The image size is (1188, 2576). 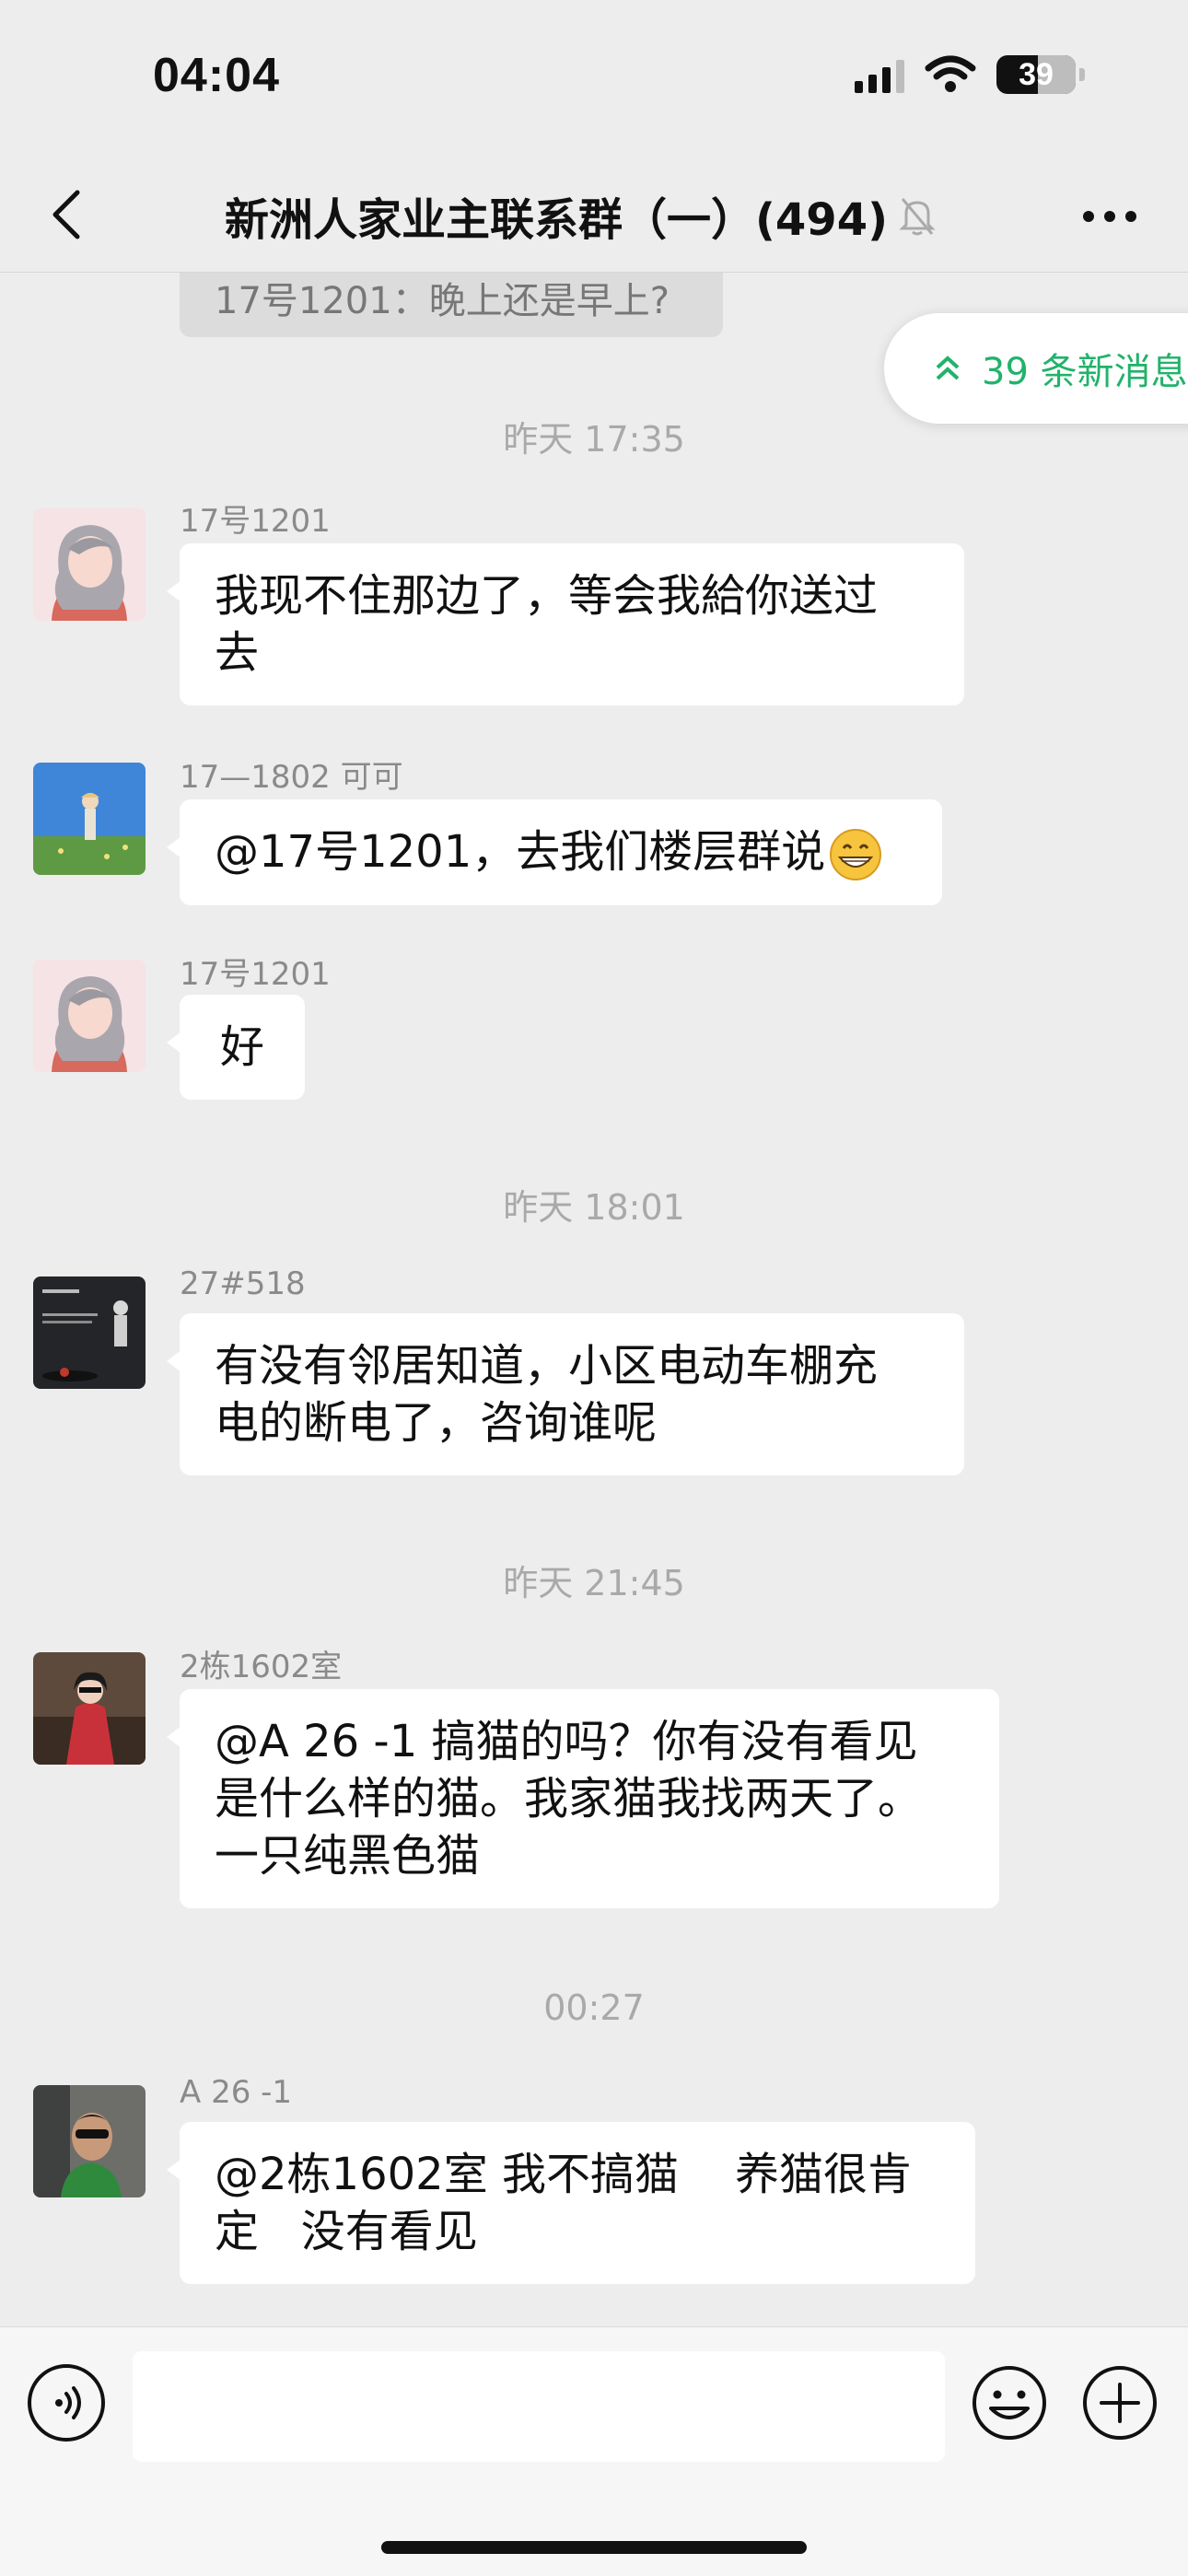 What do you see at coordinates (565, 1394) in the screenshot?
I see `message-bubble: 有没有邻居知道，小区电动车棚充 电的断电了，咨询谁呢` at bounding box center [565, 1394].